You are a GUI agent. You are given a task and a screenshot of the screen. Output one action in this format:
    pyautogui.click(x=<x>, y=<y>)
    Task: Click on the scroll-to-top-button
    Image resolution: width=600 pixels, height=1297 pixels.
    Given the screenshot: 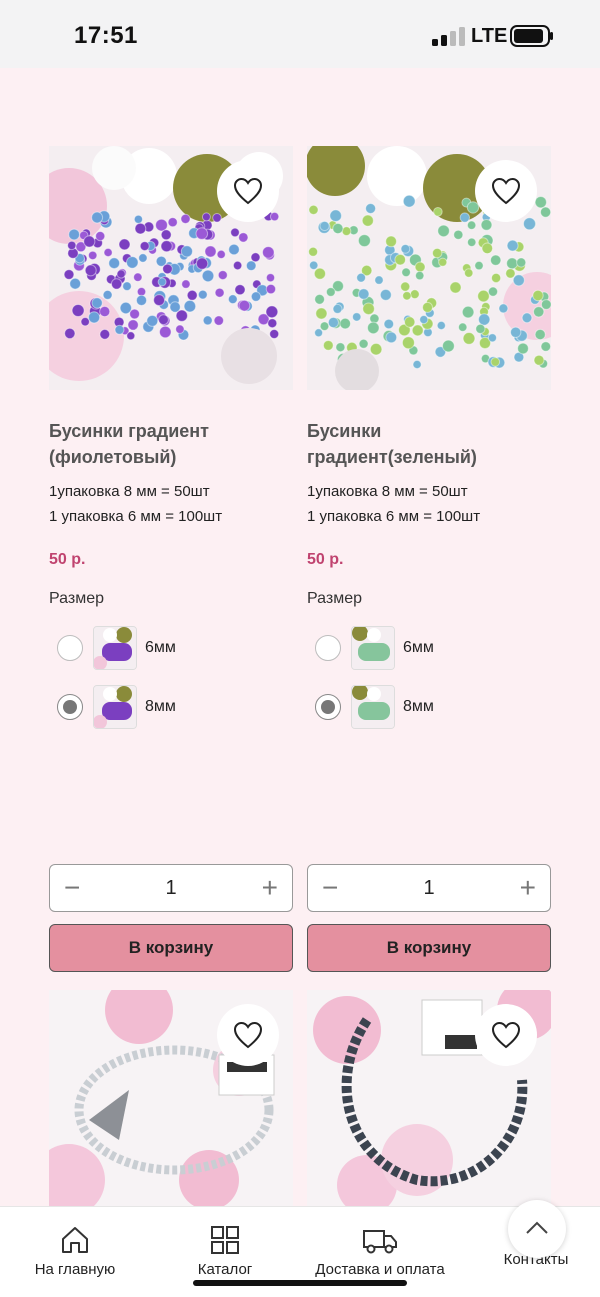 What is the action you would take?
    pyautogui.click(x=537, y=1229)
    